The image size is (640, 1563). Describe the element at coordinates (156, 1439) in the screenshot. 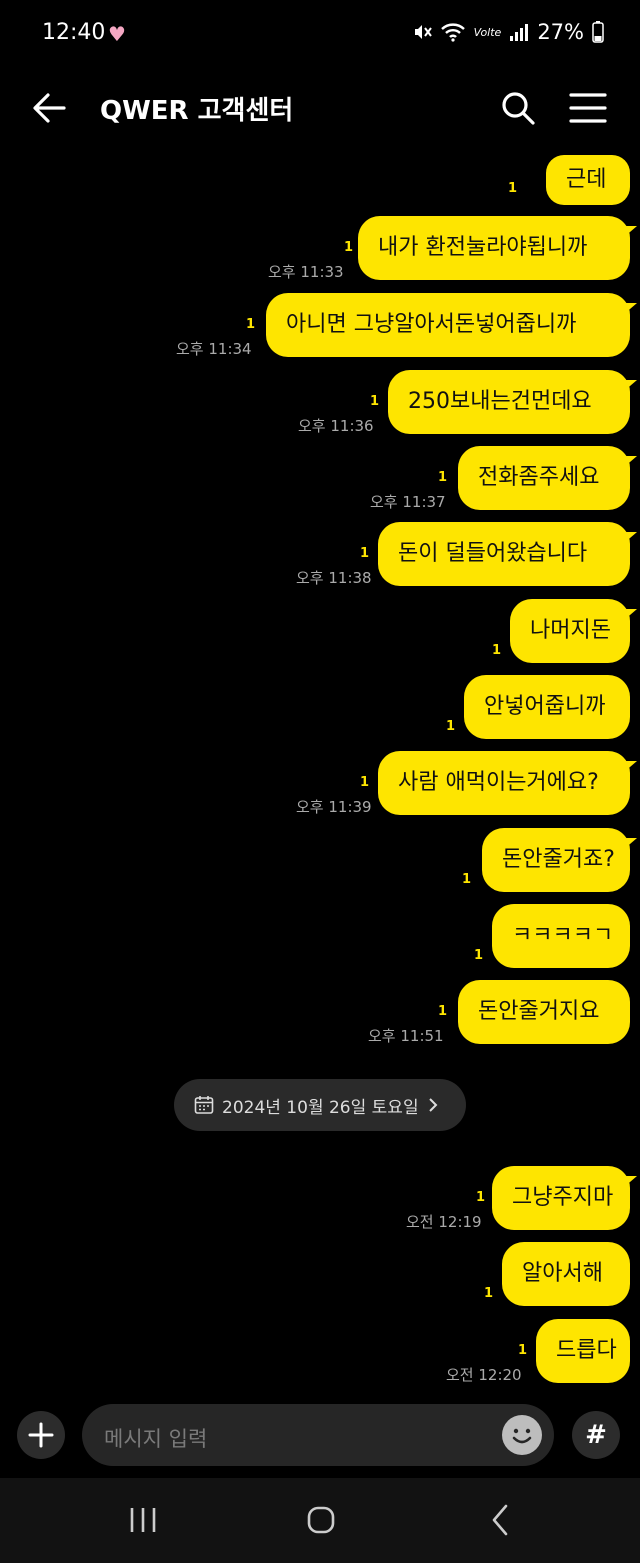

I see `input-placeholder: 메시지 입력` at that location.